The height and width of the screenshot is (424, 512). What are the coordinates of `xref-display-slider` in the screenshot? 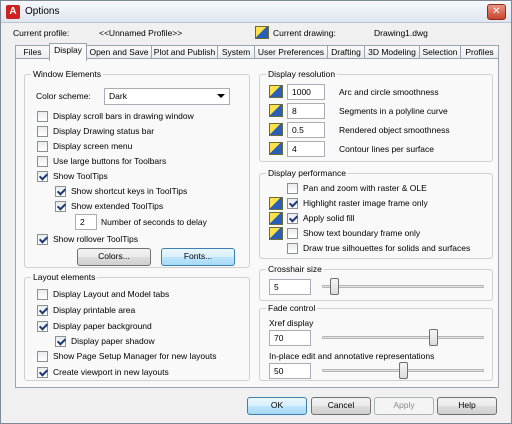 It's located at (434, 337).